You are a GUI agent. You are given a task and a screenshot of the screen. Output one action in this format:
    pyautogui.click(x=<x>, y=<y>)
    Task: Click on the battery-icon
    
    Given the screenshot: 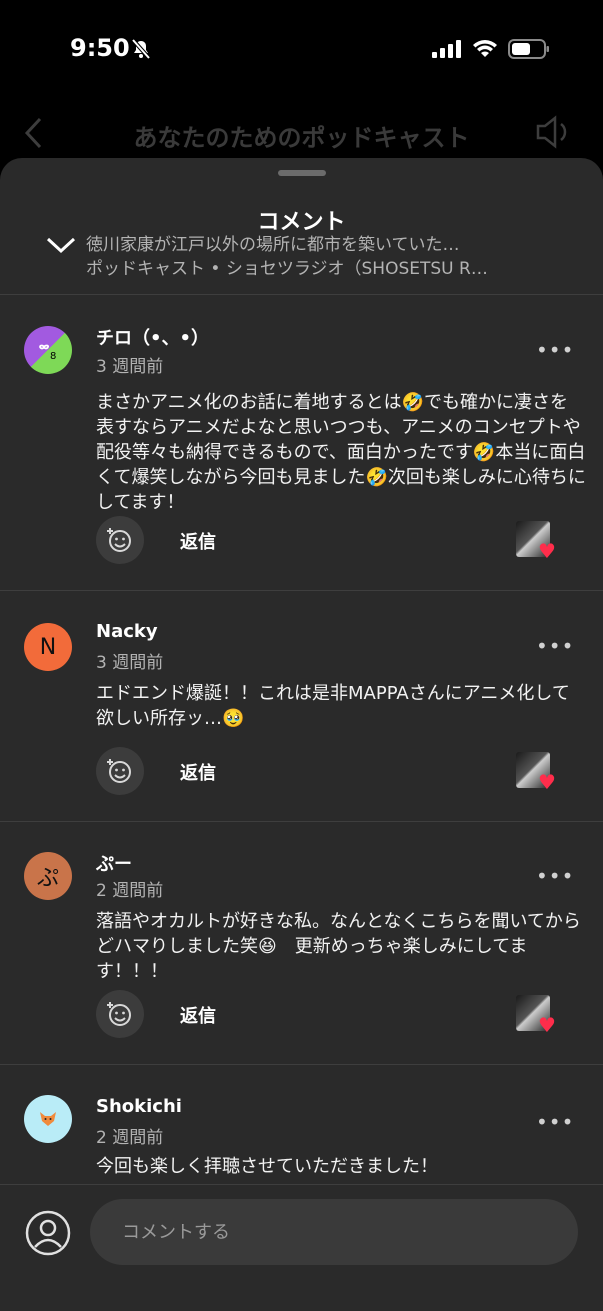 What is the action you would take?
    pyautogui.click(x=528, y=49)
    